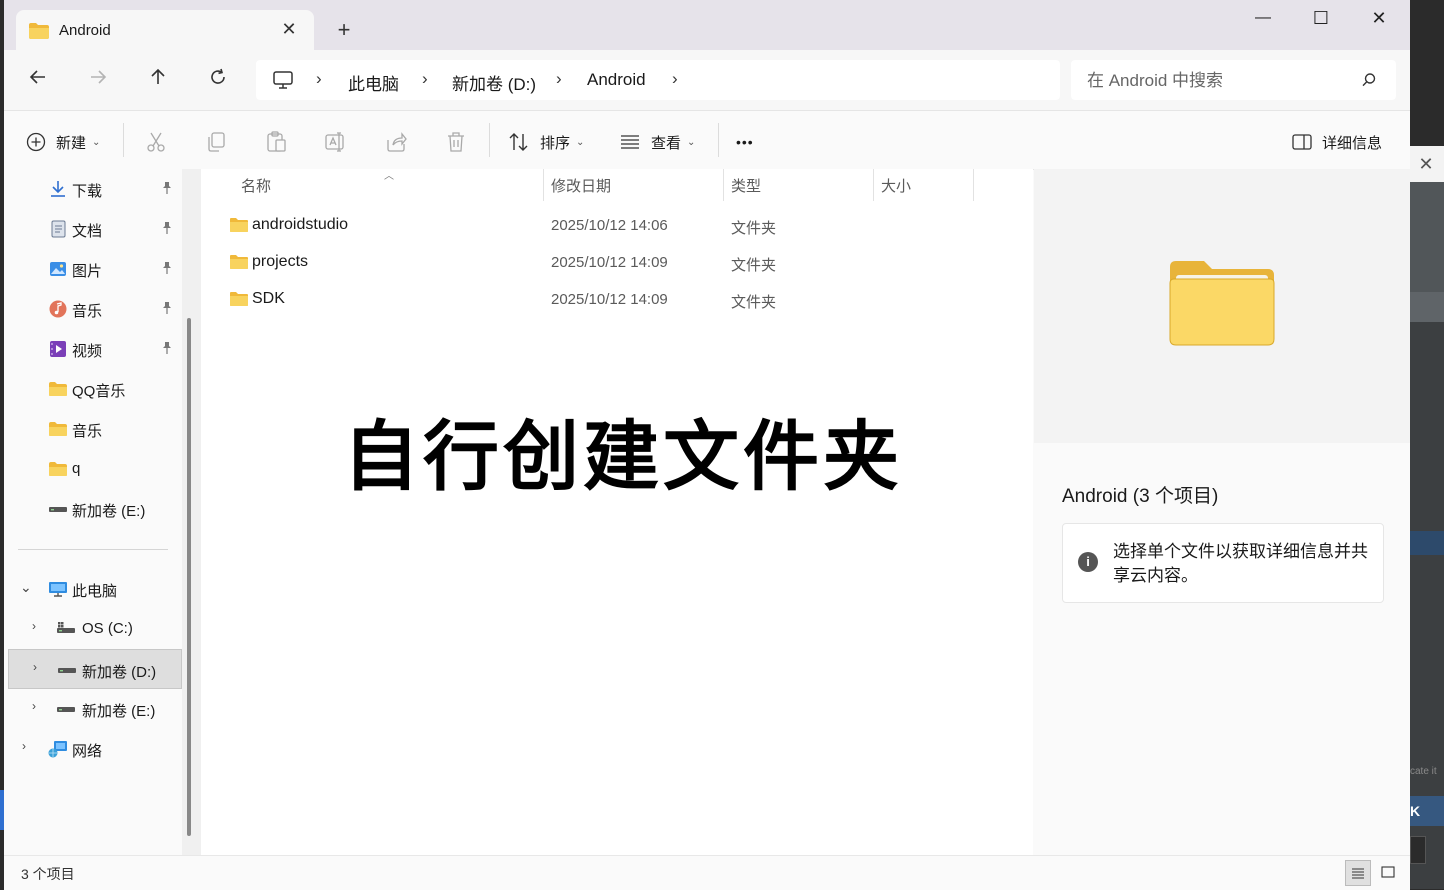 This screenshot has width=1444, height=890. I want to click on close-window-button: ✕, so click(1379, 18).